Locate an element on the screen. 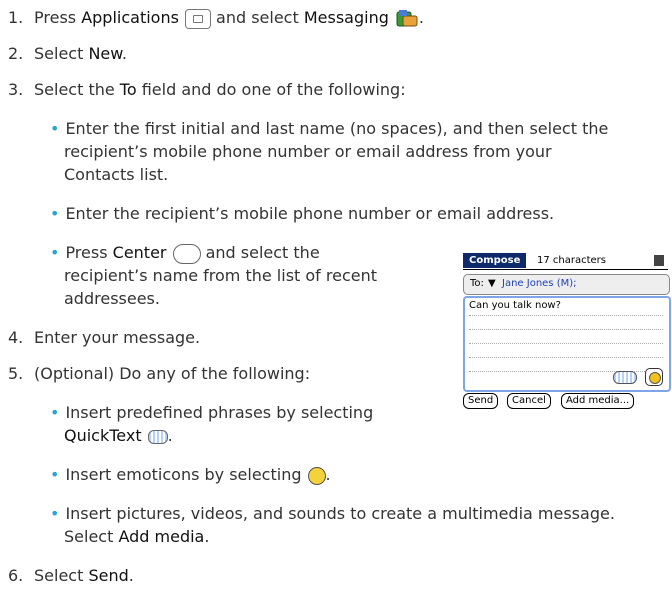  new-label: New is located at coordinates (105, 53).